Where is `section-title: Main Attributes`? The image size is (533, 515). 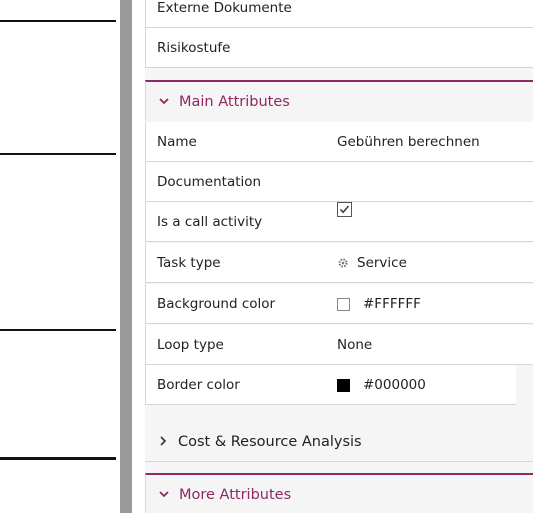
section-title: Main Attributes is located at coordinates (234, 102).